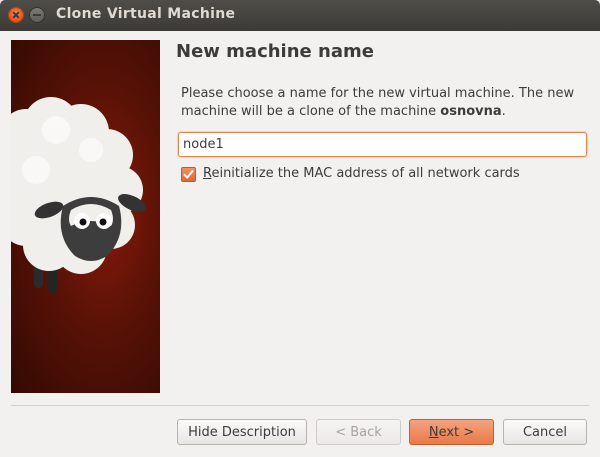  Describe the element at coordinates (300, 405) in the screenshot. I see `button-separator` at that location.